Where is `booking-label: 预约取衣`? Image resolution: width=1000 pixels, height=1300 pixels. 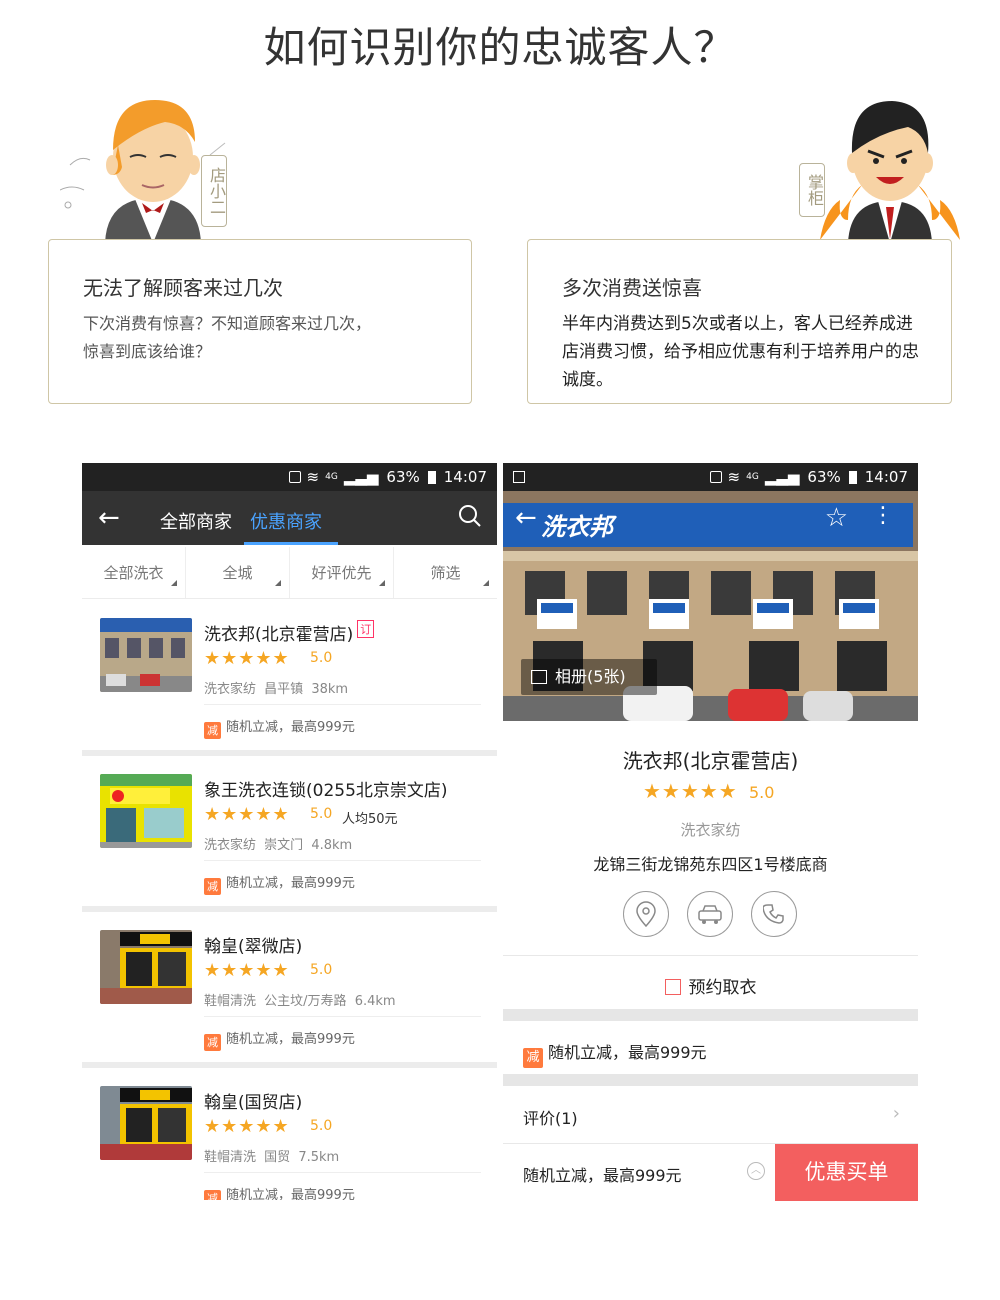 booking-label: 预约取衣 is located at coordinates (722, 988).